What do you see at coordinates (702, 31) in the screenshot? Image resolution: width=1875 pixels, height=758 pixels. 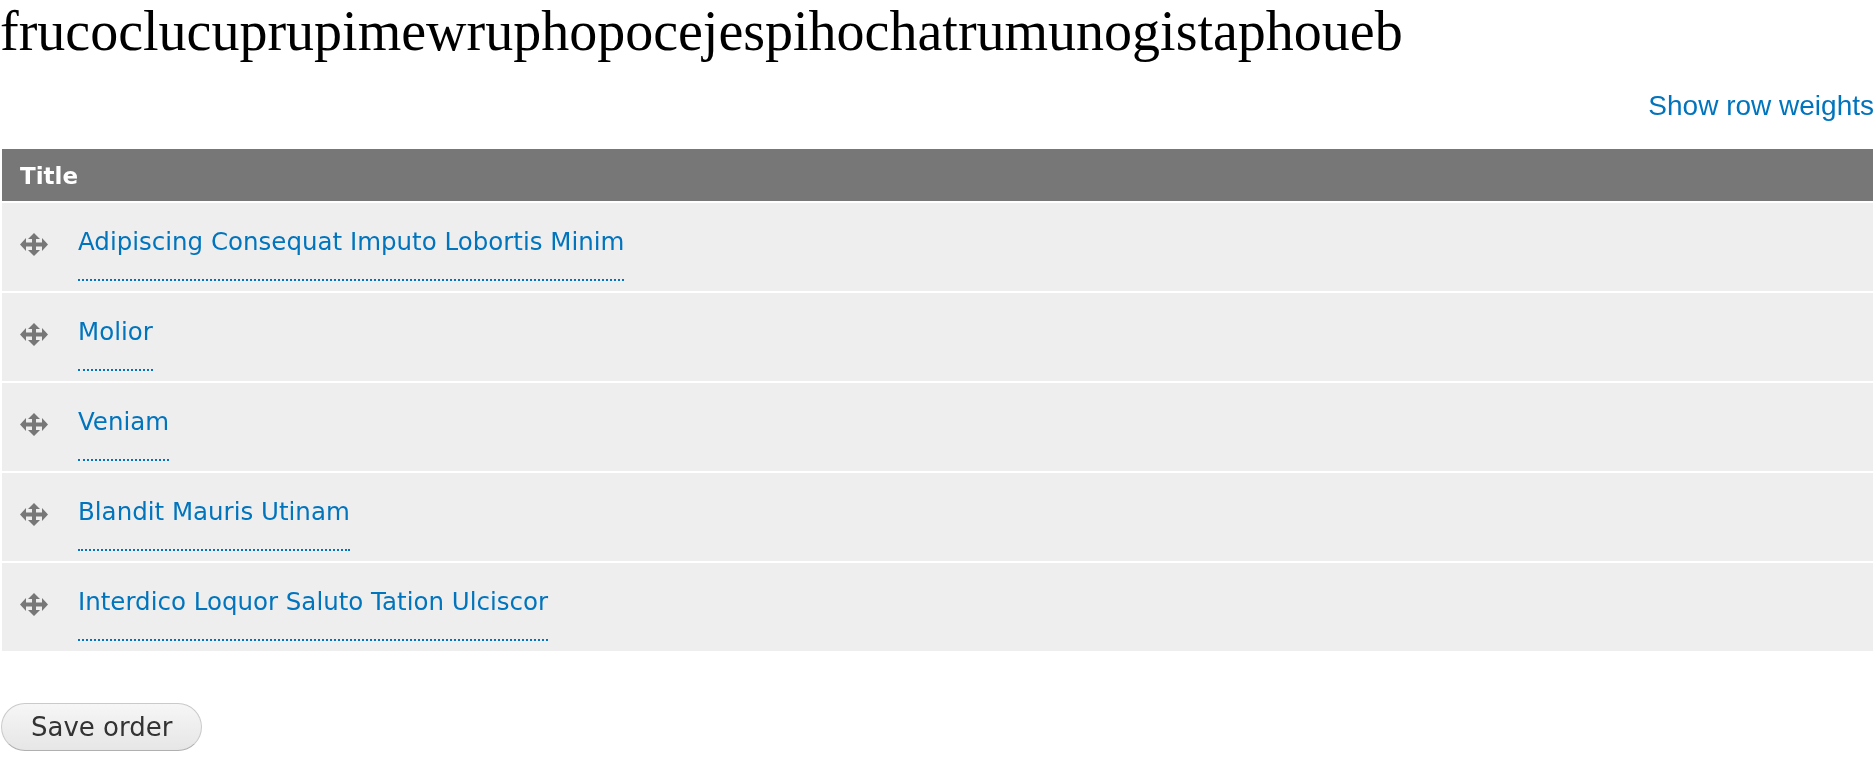 I see `page-title: frucoclucuprupimewruphopocejespihochatrumunogistaphoueb` at bounding box center [702, 31].